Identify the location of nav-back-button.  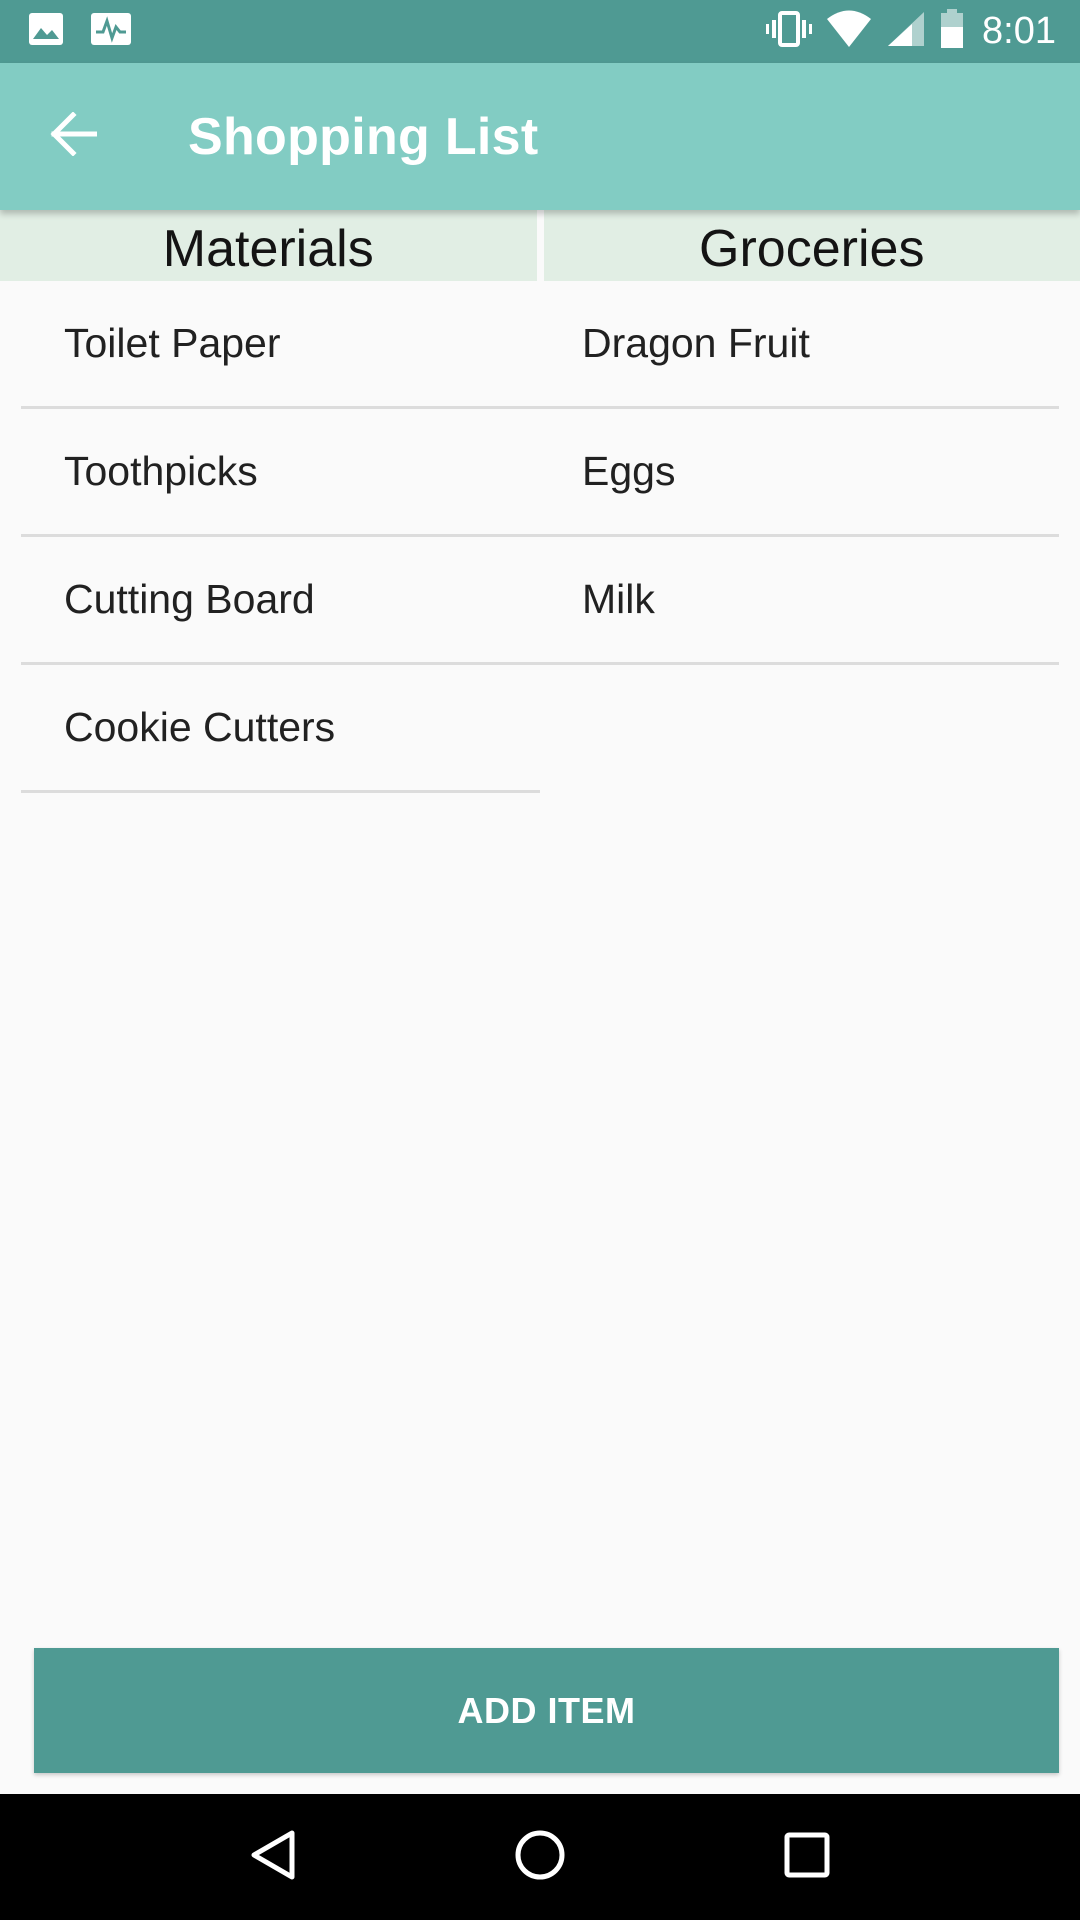
(273, 1857).